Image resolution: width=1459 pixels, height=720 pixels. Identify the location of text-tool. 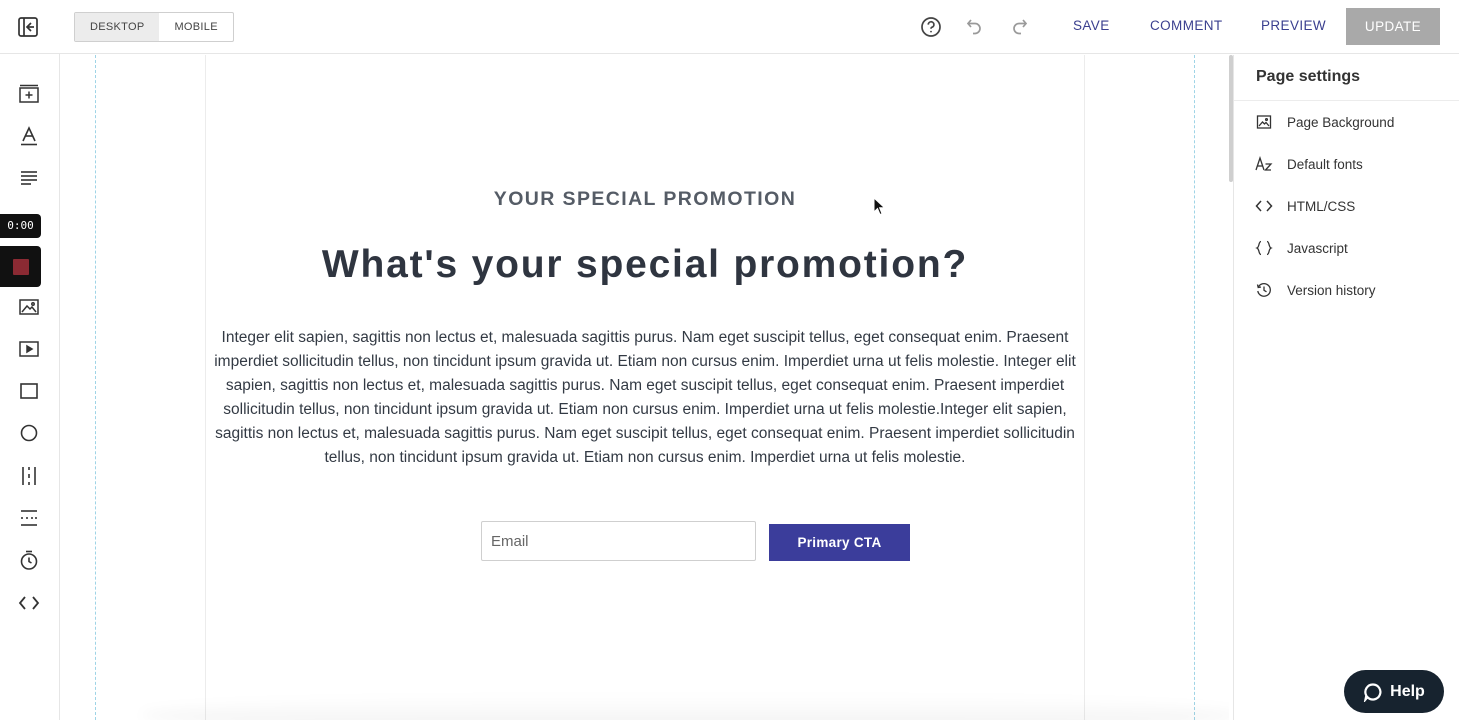
(29, 136).